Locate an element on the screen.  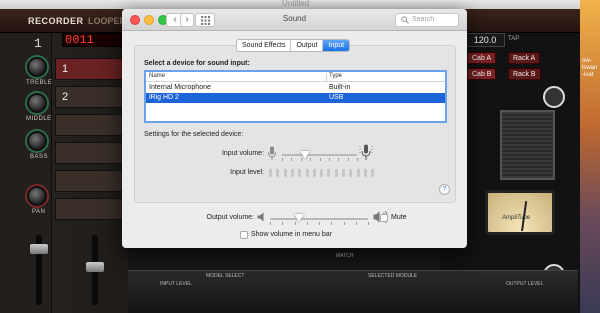
recorder-tab: RECORDER is located at coordinates (56, 21).